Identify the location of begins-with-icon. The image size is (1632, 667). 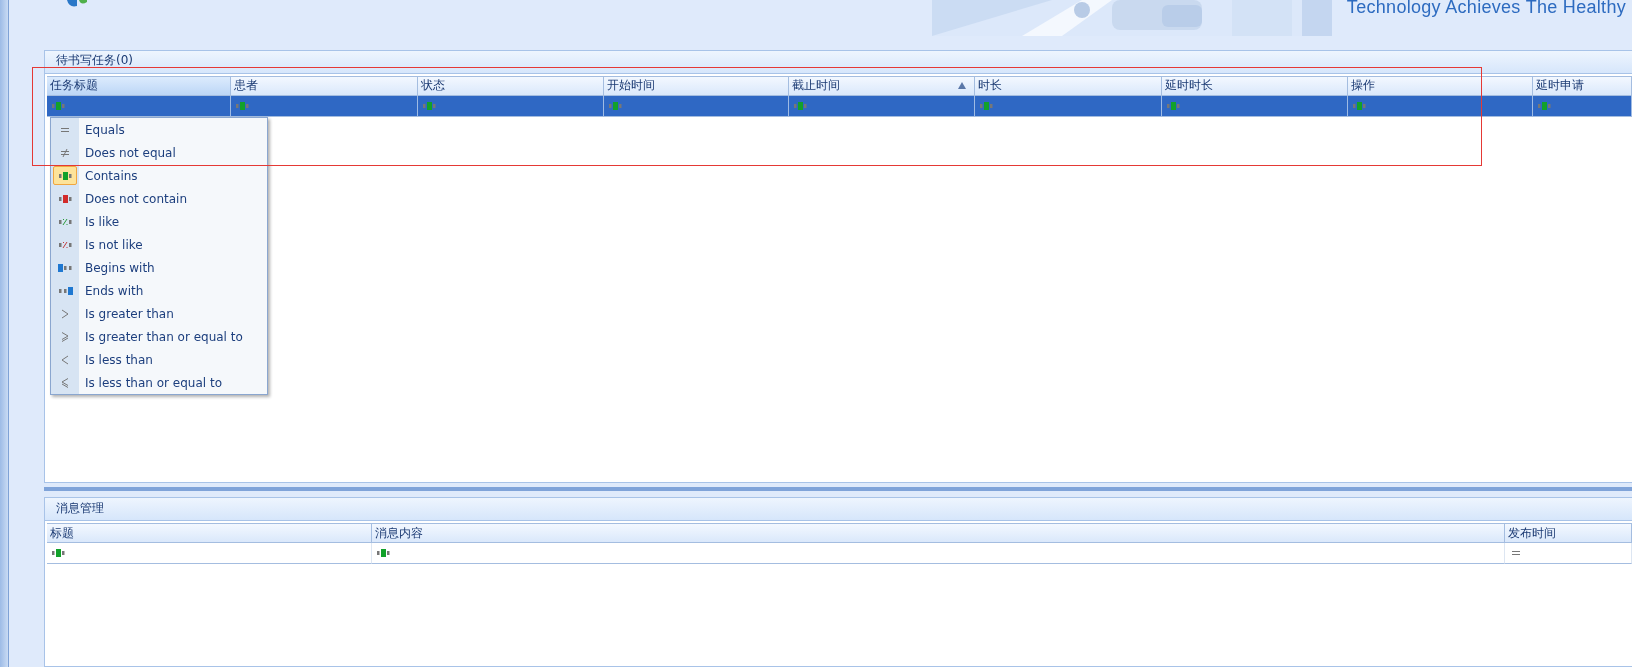
(65, 267).